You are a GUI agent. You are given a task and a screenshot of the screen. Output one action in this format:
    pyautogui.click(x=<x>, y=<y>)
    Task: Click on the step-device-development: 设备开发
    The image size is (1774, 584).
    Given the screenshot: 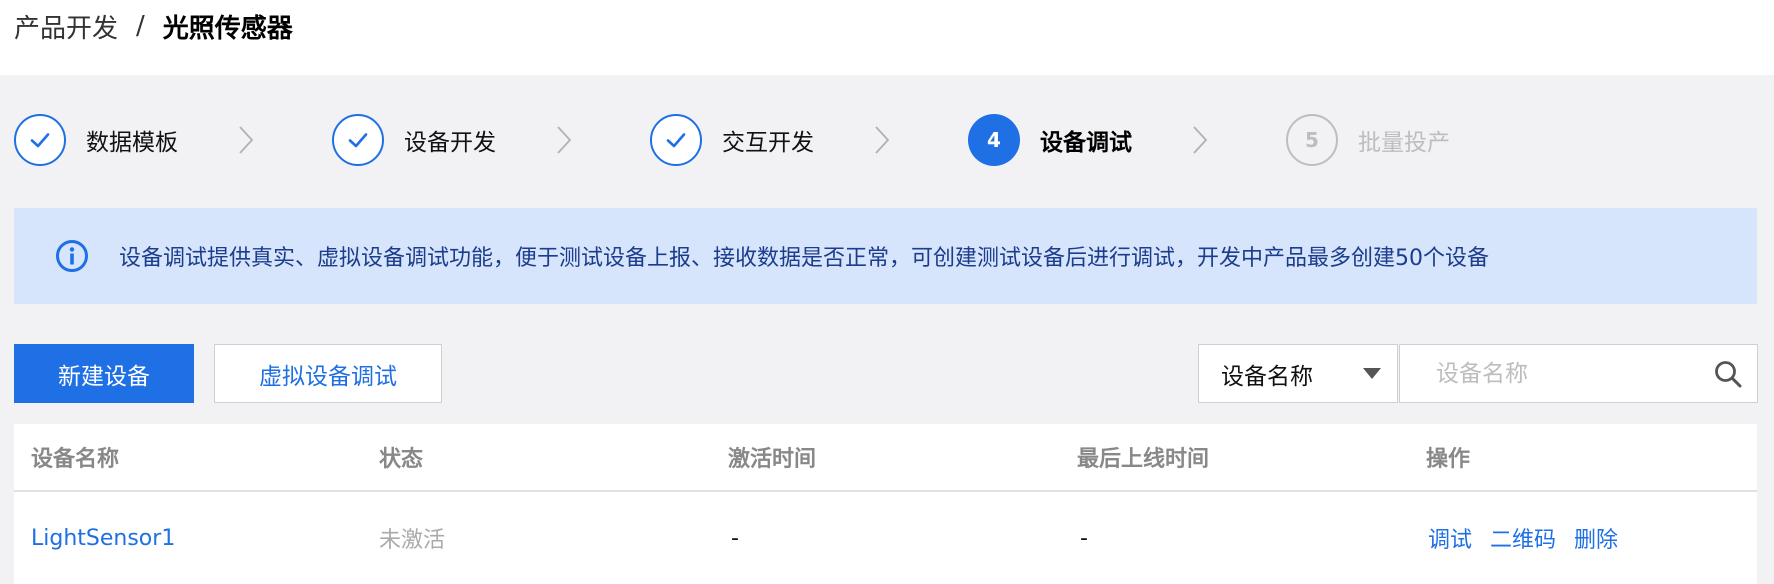 What is the action you would take?
    pyautogui.click(x=414, y=140)
    